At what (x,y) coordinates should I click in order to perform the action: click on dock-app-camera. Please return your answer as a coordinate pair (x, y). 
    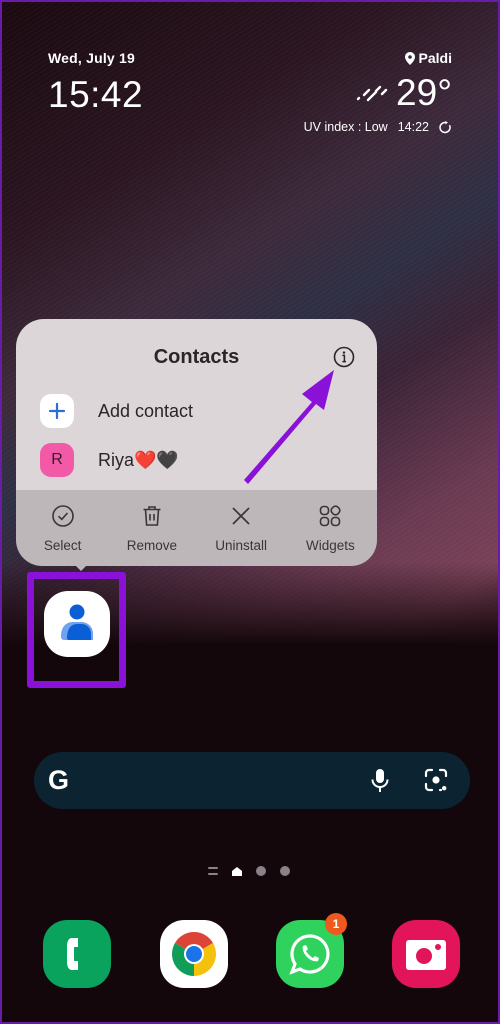
    Looking at the image, I should click on (426, 954).